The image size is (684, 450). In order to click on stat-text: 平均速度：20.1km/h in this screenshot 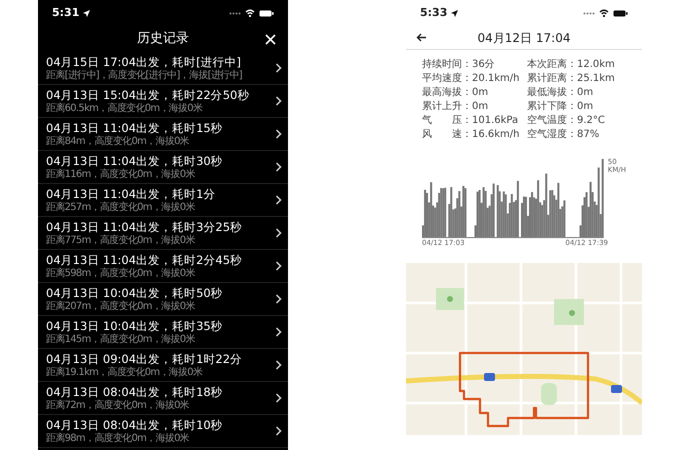, I will do `click(471, 79)`.